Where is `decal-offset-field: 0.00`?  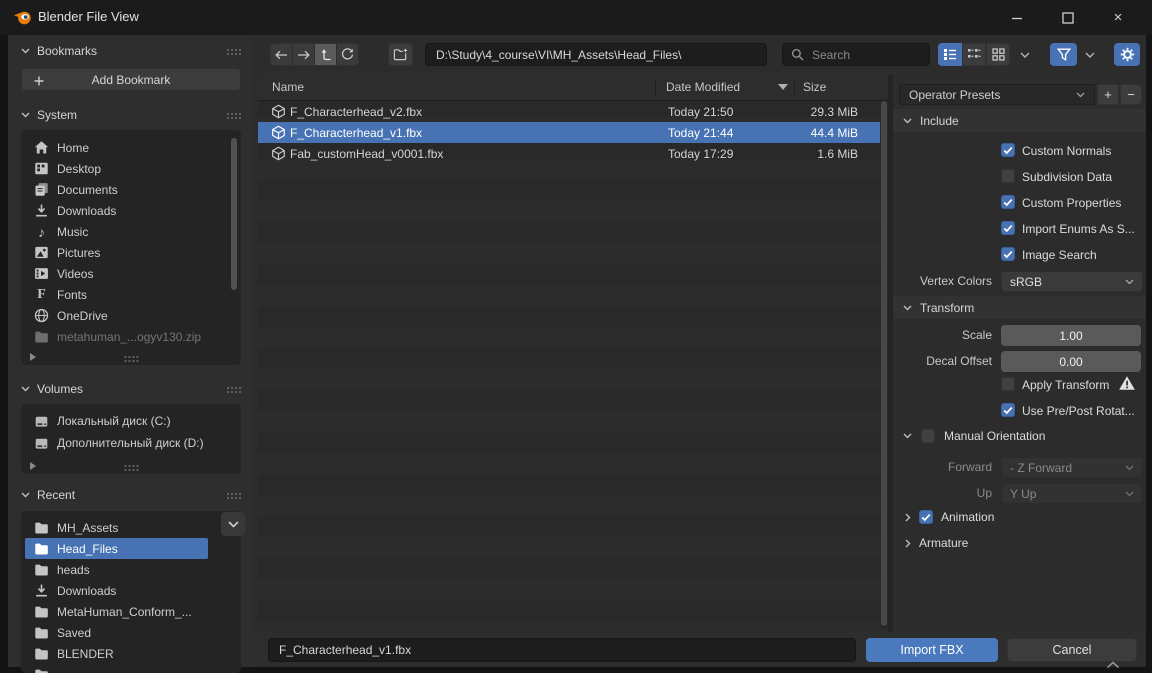 decal-offset-field: 0.00 is located at coordinates (1071, 361).